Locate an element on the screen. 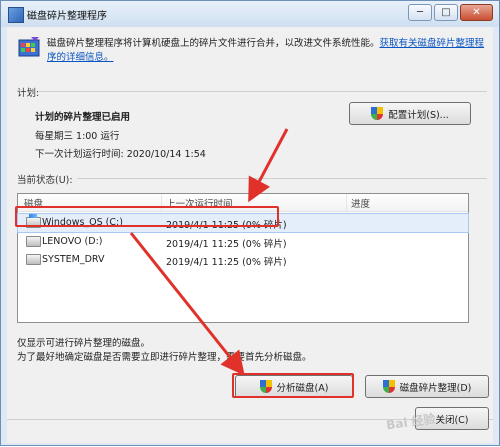 This screenshot has height=447, width=500. disk-row-c: Windows_OS (C:) 2019/4/1 11:25 (0% 碎片) is located at coordinates (243, 223).